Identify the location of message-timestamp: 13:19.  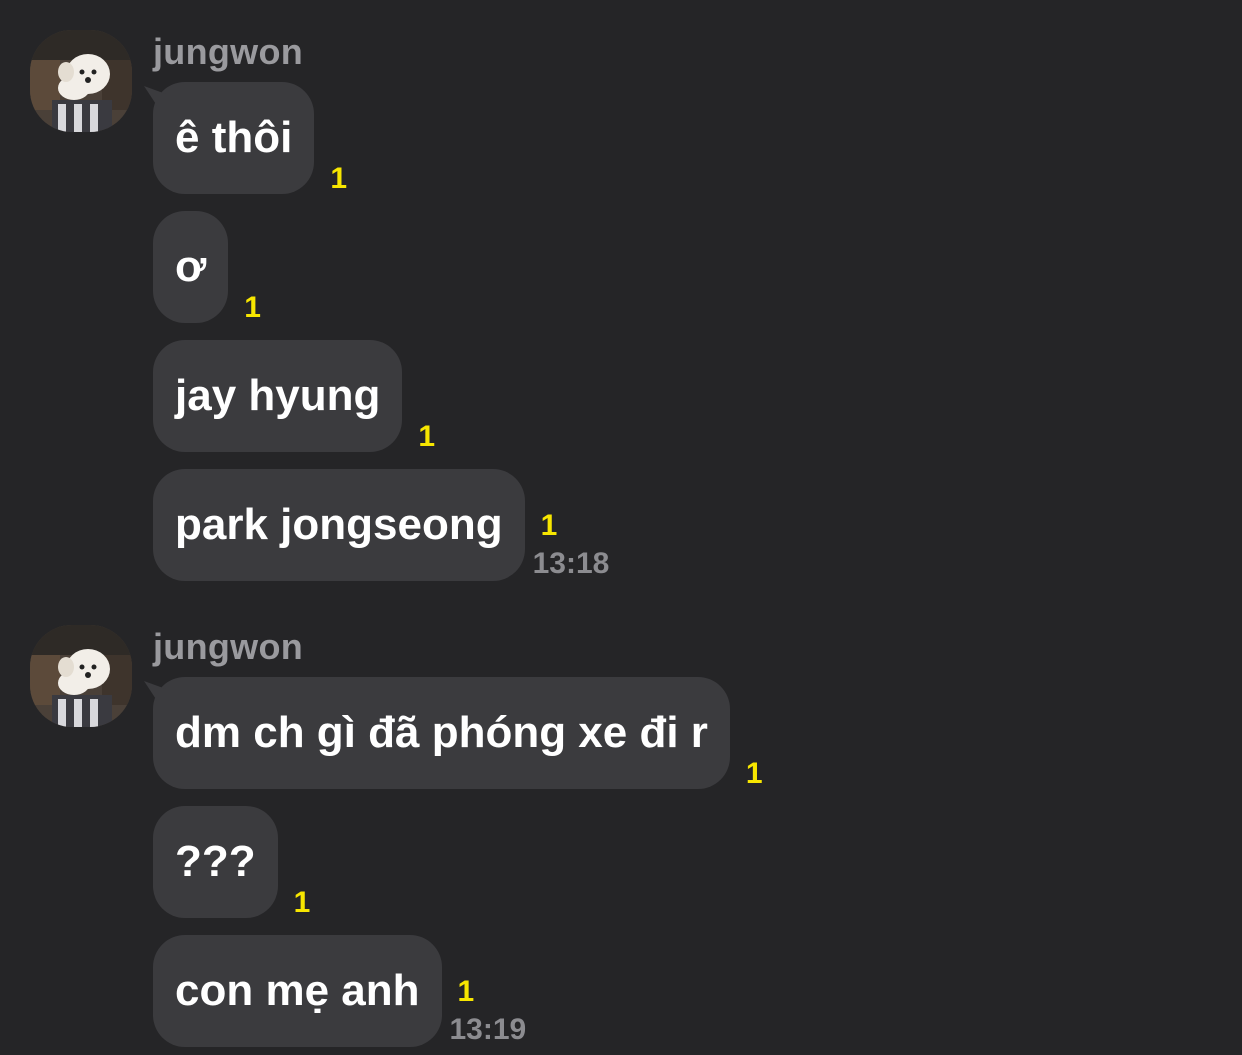
(488, 1029).